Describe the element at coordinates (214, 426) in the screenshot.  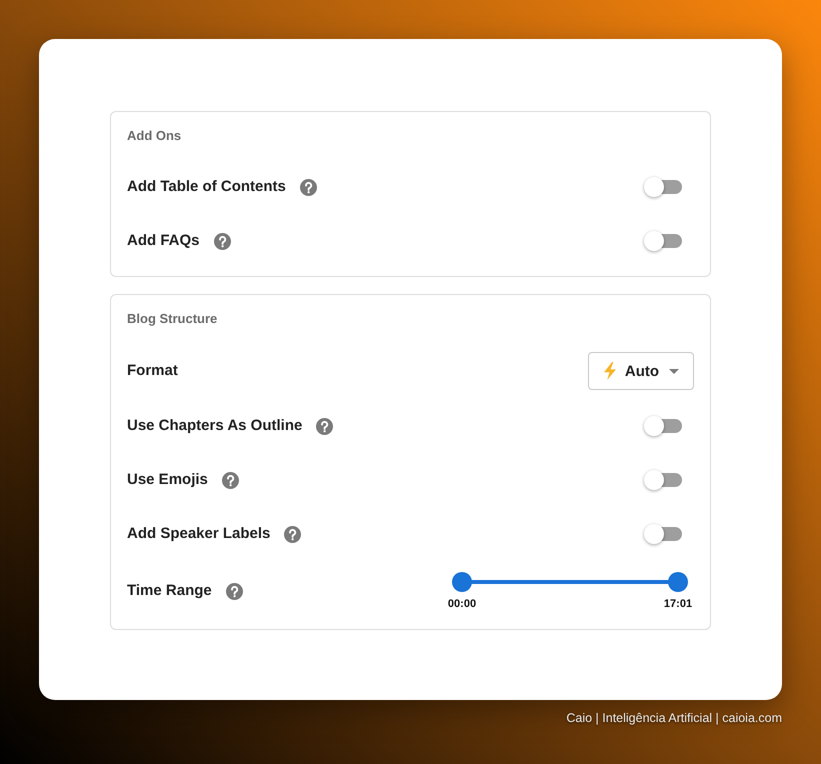
I see `setting-label: Use Chapters As Outline` at that location.